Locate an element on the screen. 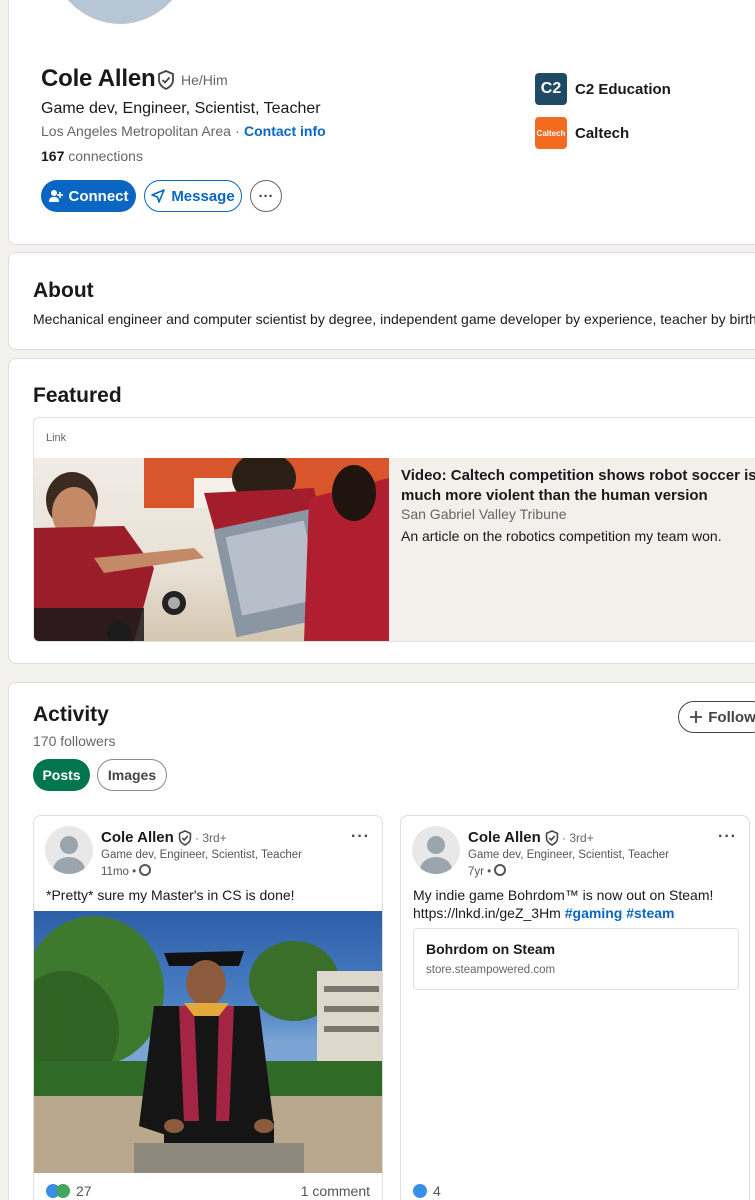 The image size is (755, 1200). profile-headline: Game dev, Engineer, Scientist, Teacher is located at coordinates (181, 108).